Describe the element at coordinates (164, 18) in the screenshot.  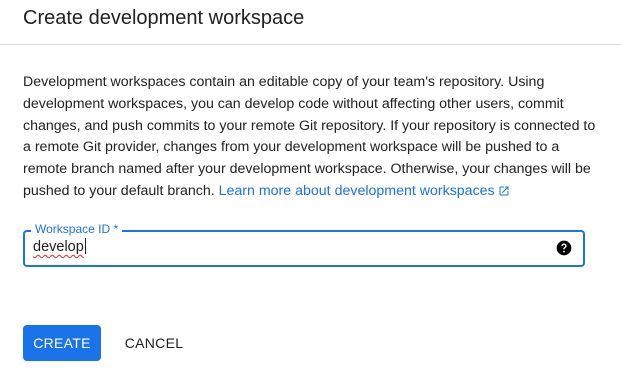
I see `dialog-title: Create development workspace` at that location.